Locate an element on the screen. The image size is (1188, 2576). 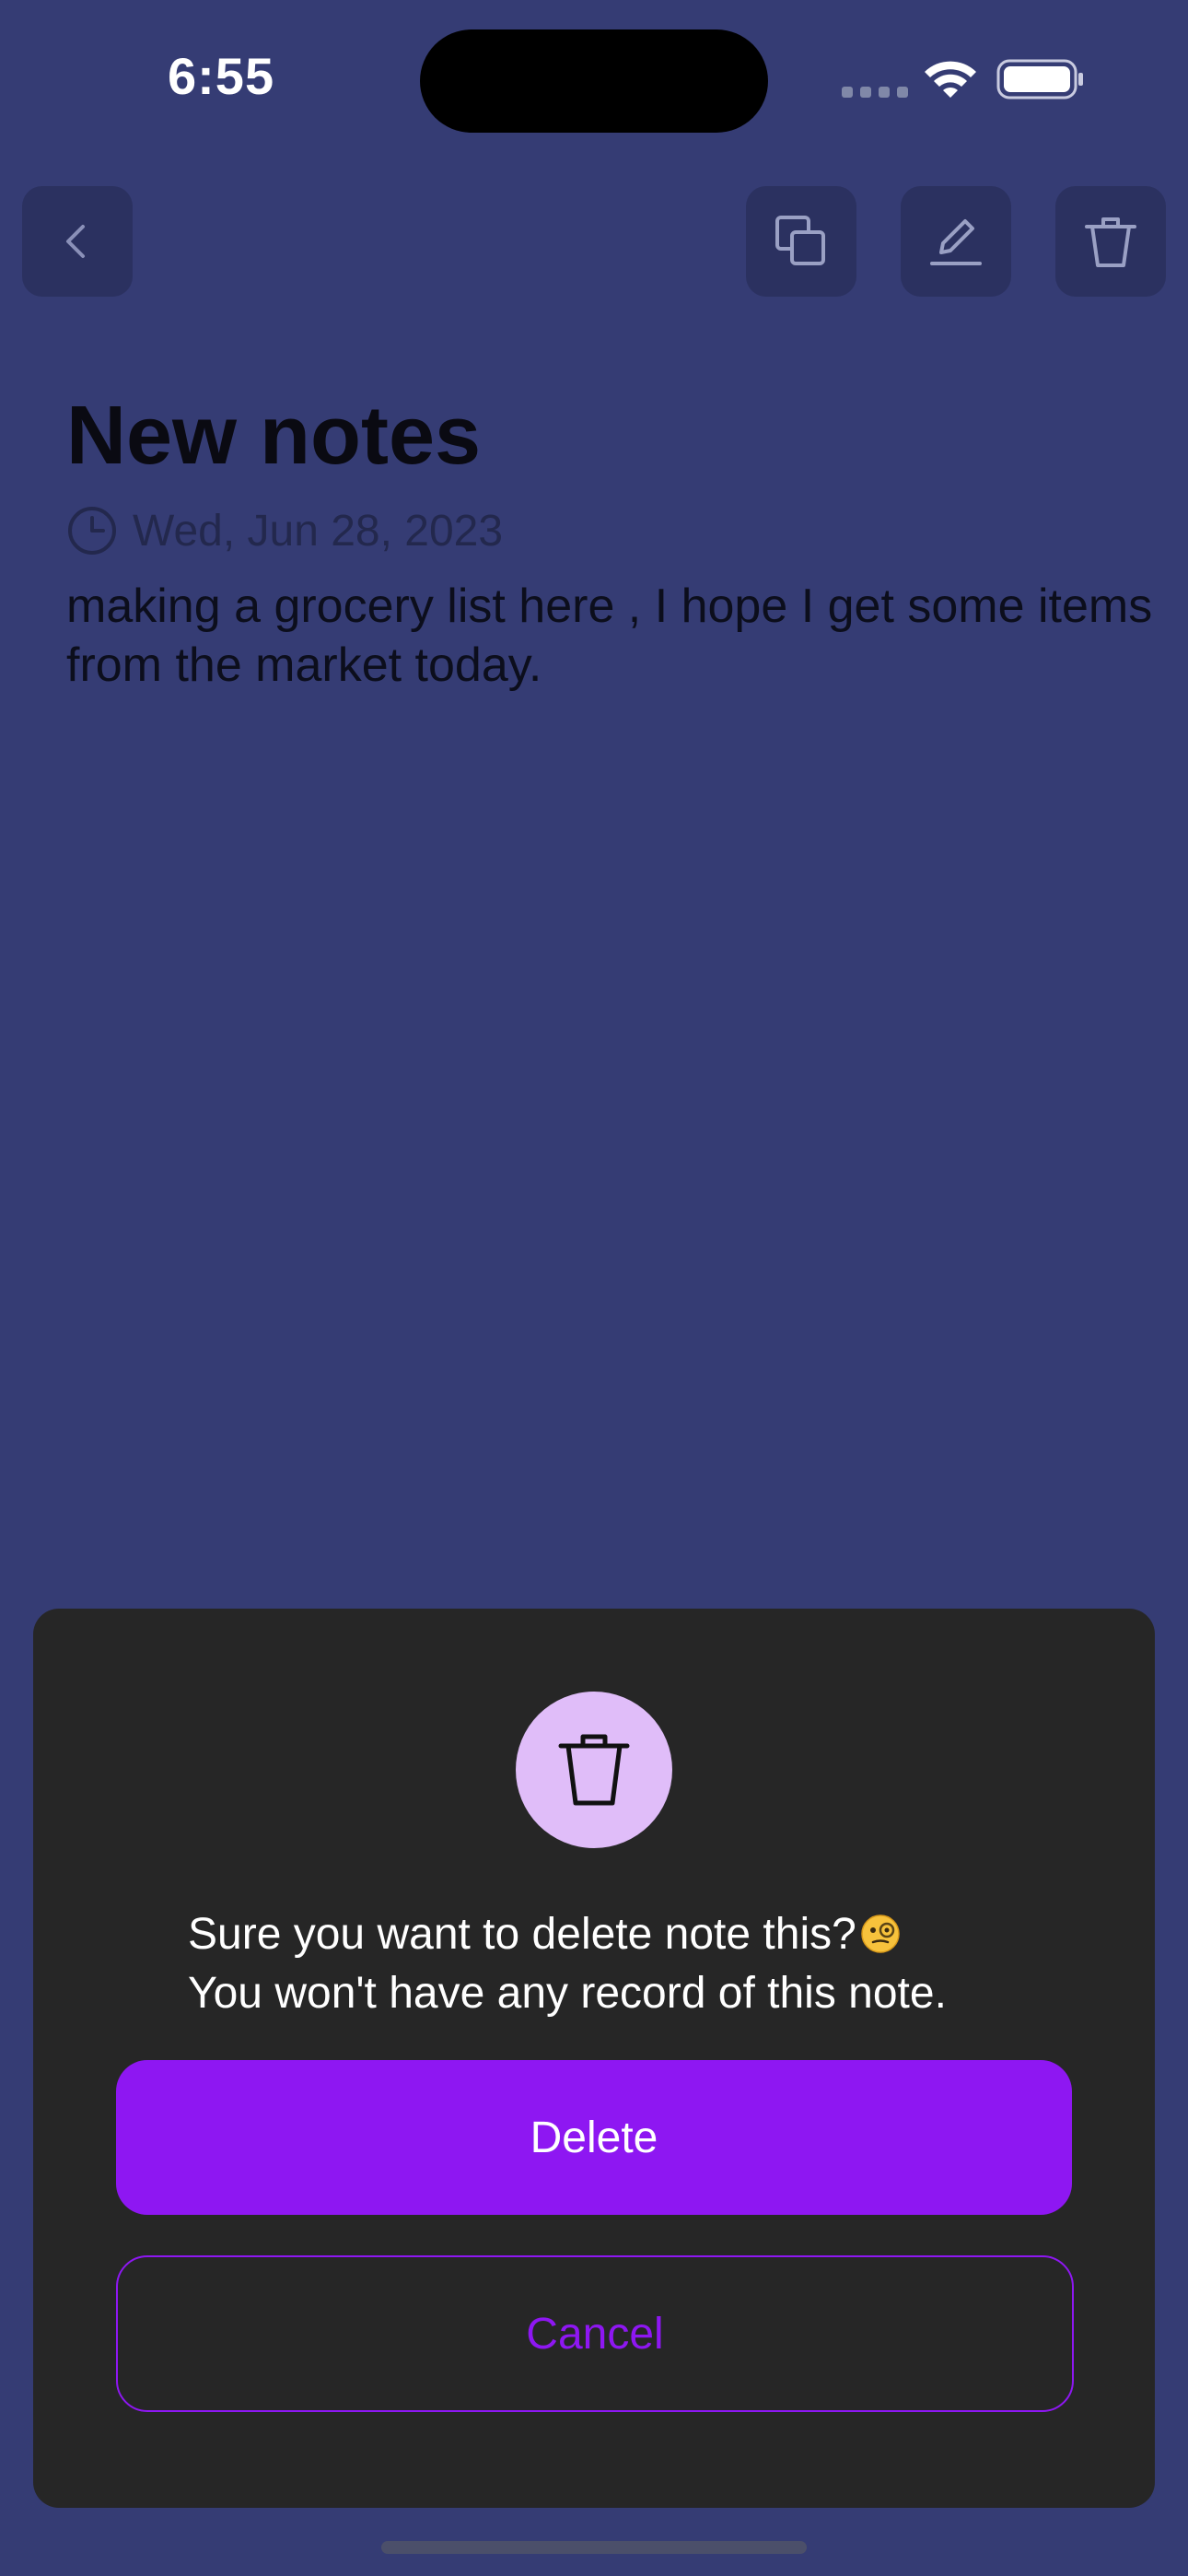
battery-icon is located at coordinates (1039, 79).